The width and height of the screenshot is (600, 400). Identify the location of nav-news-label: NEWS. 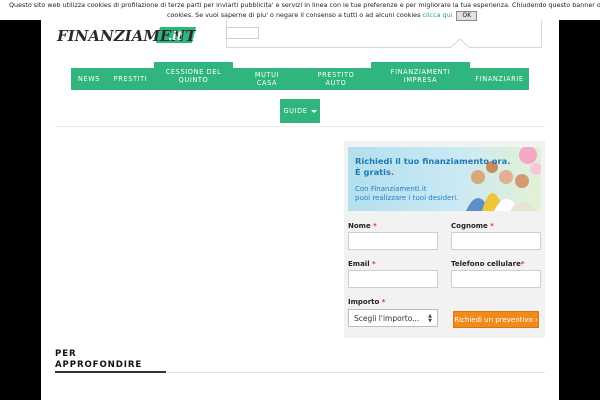
(89, 79).